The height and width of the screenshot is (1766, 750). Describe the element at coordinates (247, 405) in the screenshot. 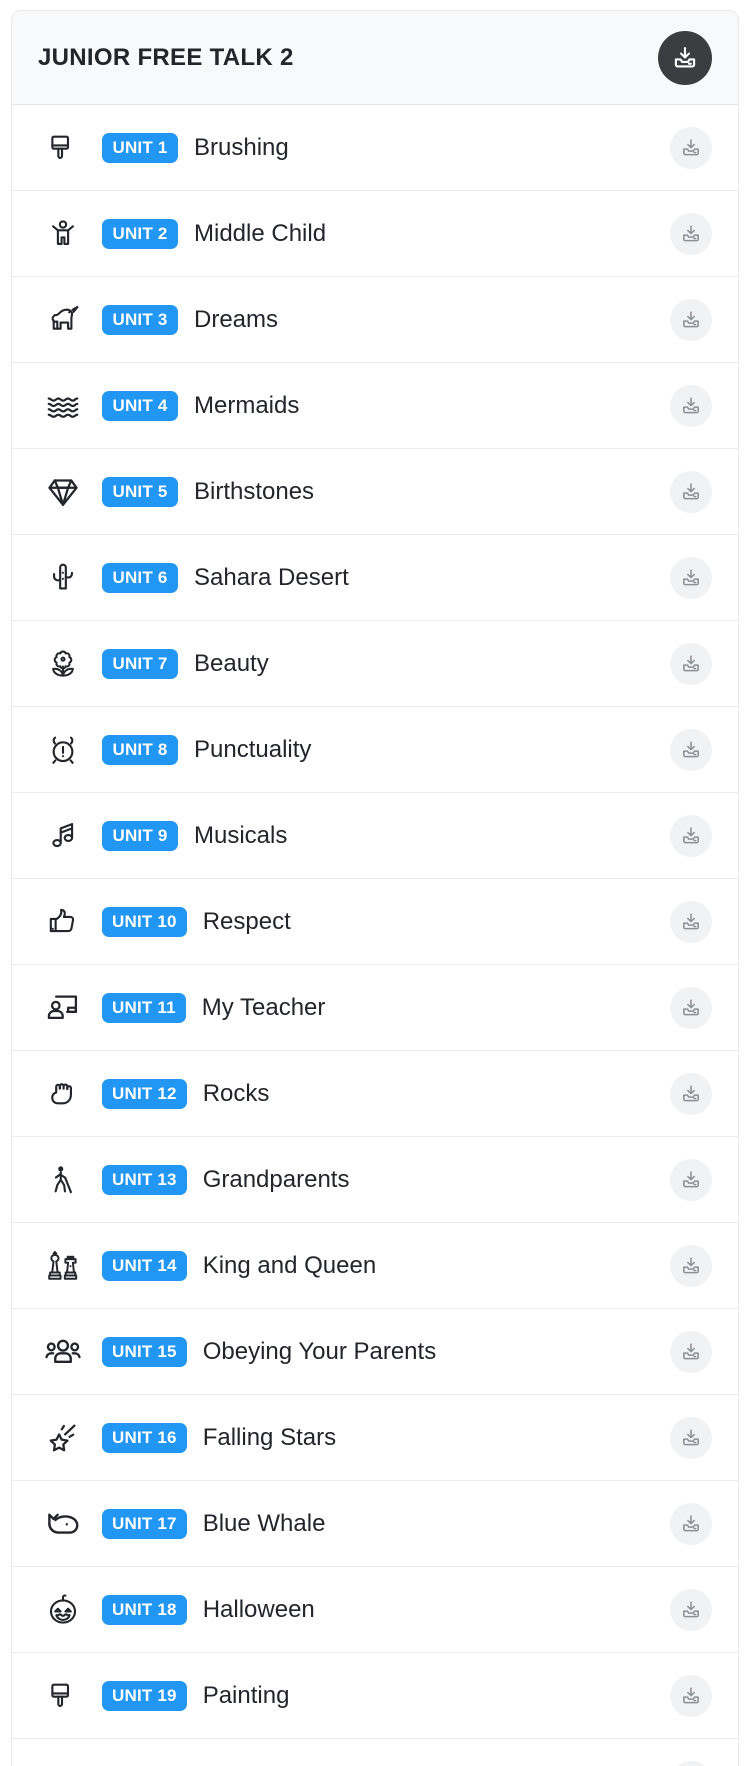

I see `list-item-title: Mermaids` at that location.